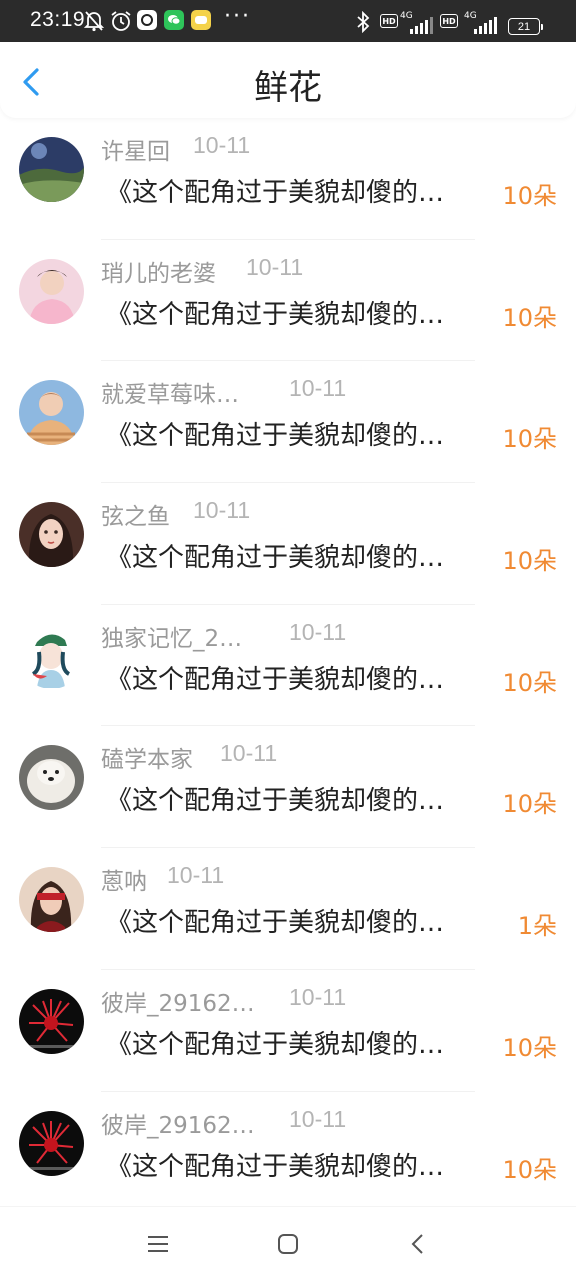 The image size is (576, 1280). I want to click on user-name: 琑儿的老婆, so click(158, 271).